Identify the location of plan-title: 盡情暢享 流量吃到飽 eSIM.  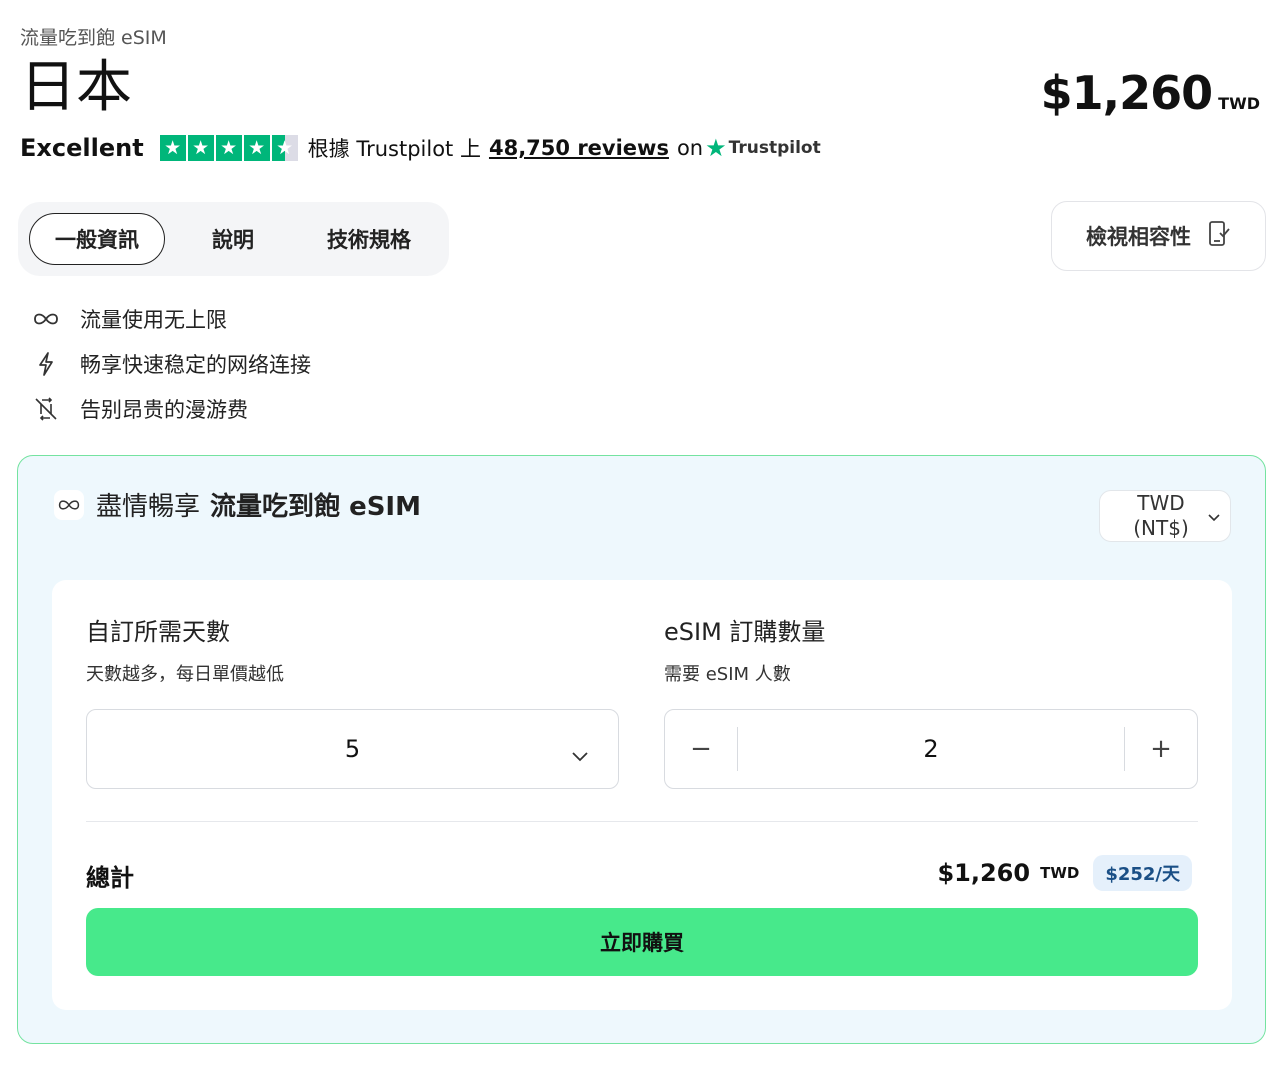
(237, 504).